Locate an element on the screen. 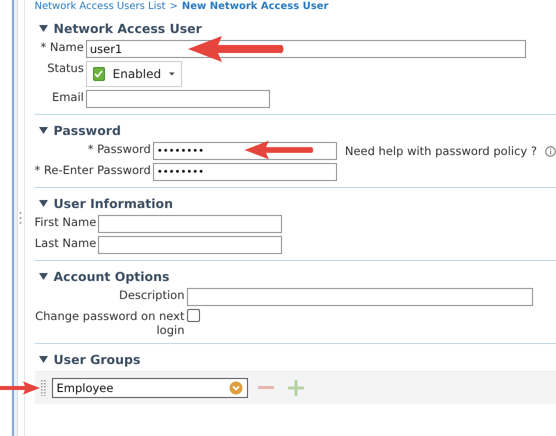 This screenshot has height=436, width=556. field-label: Change password on next login is located at coordinates (109, 323).